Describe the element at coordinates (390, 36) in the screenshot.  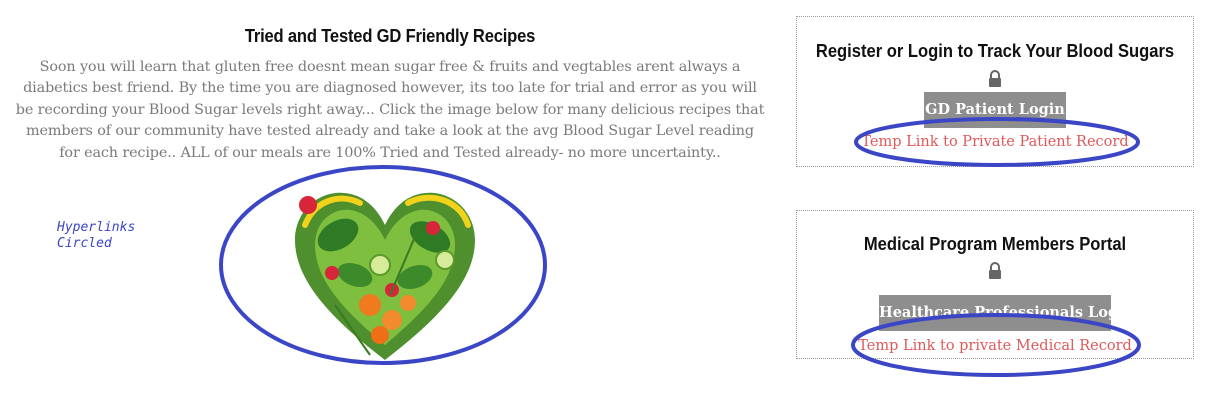
I see `recipes-title: Tried and Tested GD Friendly Recipes` at that location.